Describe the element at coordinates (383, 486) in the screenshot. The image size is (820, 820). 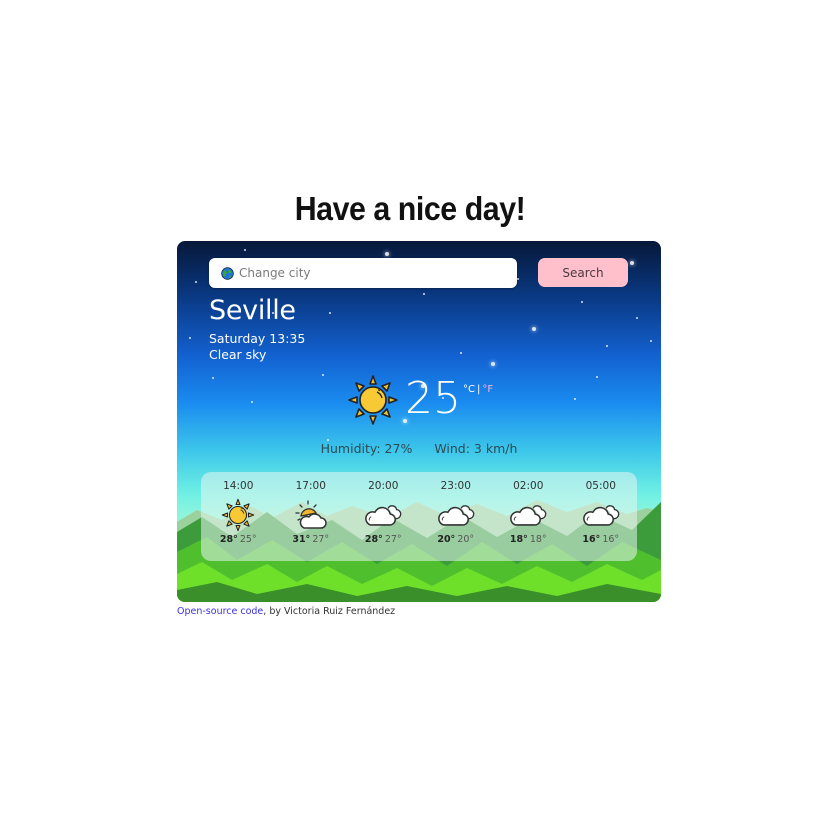
I see `forecast-time: 20:00` at that location.